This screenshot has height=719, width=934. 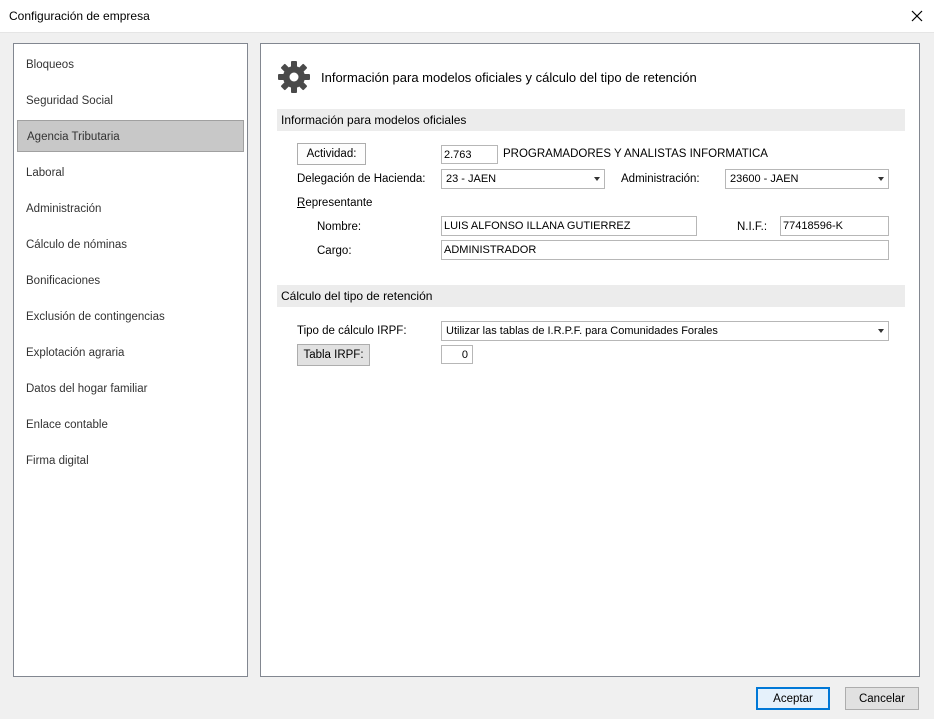 What do you see at coordinates (635, 154) in the screenshot?
I see `actividad-description: PROGRAMADORES Y ANALISTAS INFORMATICA` at bounding box center [635, 154].